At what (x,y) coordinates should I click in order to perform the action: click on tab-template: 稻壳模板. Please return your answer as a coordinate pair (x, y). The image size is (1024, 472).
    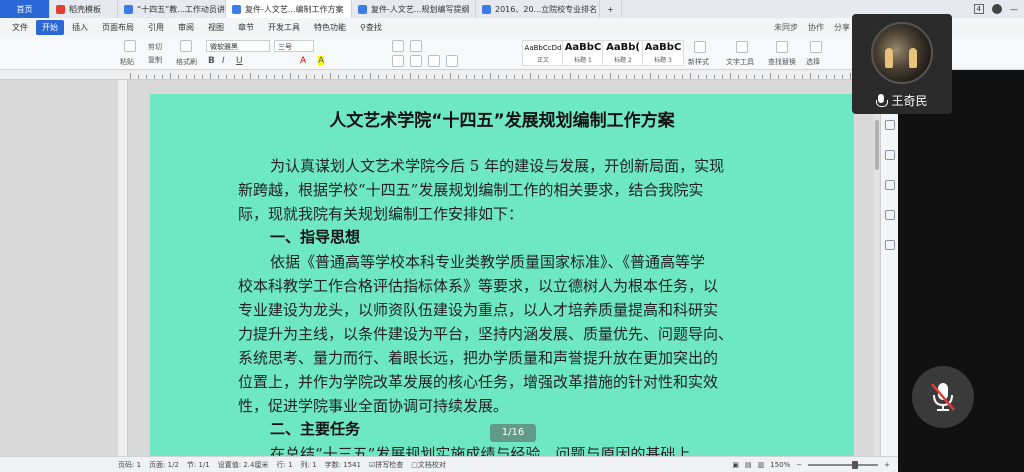
    Looking at the image, I should click on (84, 9).